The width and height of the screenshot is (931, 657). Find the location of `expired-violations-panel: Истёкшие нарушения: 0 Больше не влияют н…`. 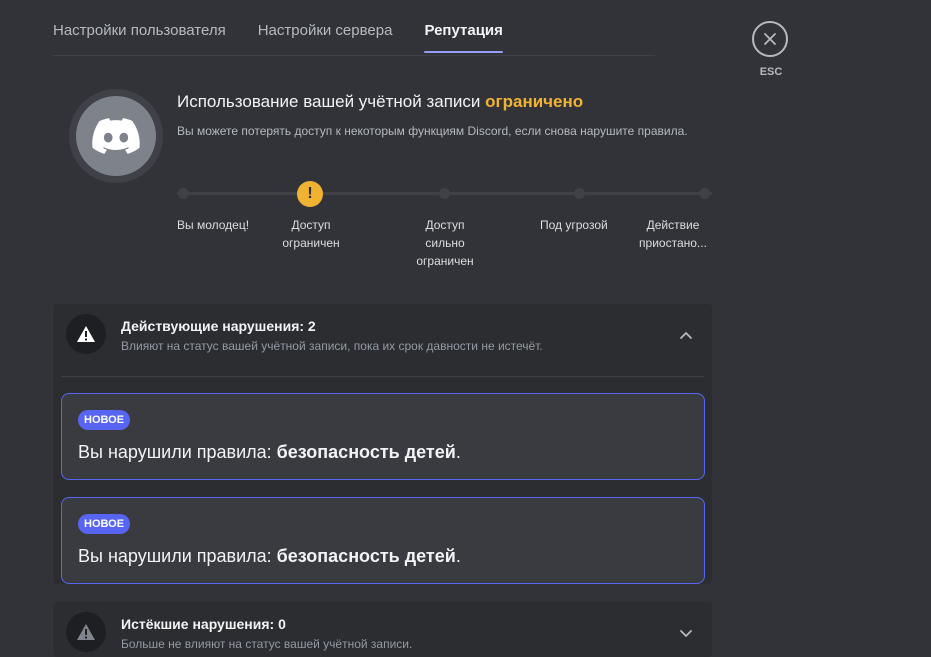

expired-violations-panel: Истёкшие нарушения: 0 Больше не влияют н… is located at coordinates (382, 629).